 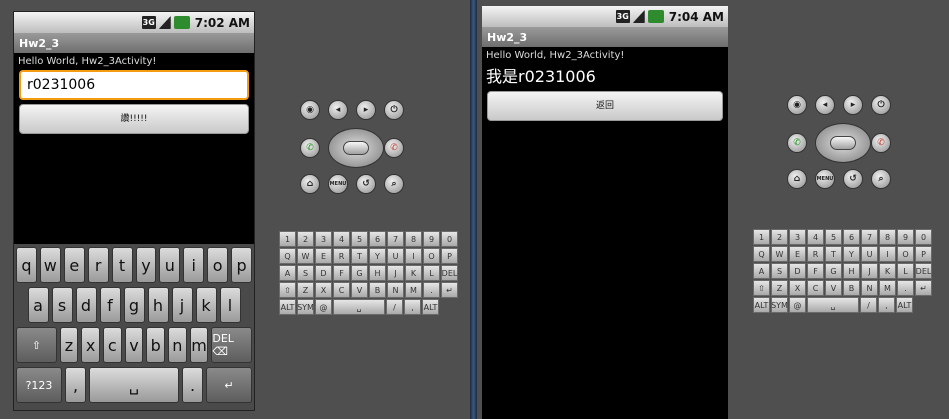 I want to click on search-icon: ⌕, so click(x=881, y=179).